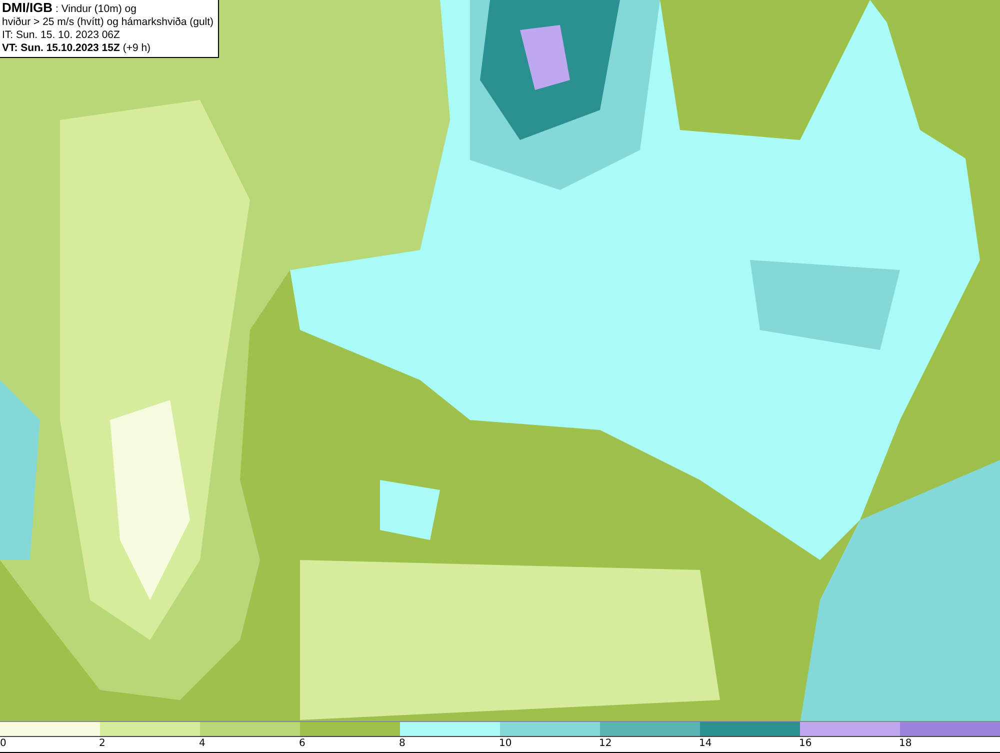  Describe the element at coordinates (77, 48) in the screenshot. I see `info-text: VT: Sun. 15.10.2023 15Z (+9 h)` at that location.